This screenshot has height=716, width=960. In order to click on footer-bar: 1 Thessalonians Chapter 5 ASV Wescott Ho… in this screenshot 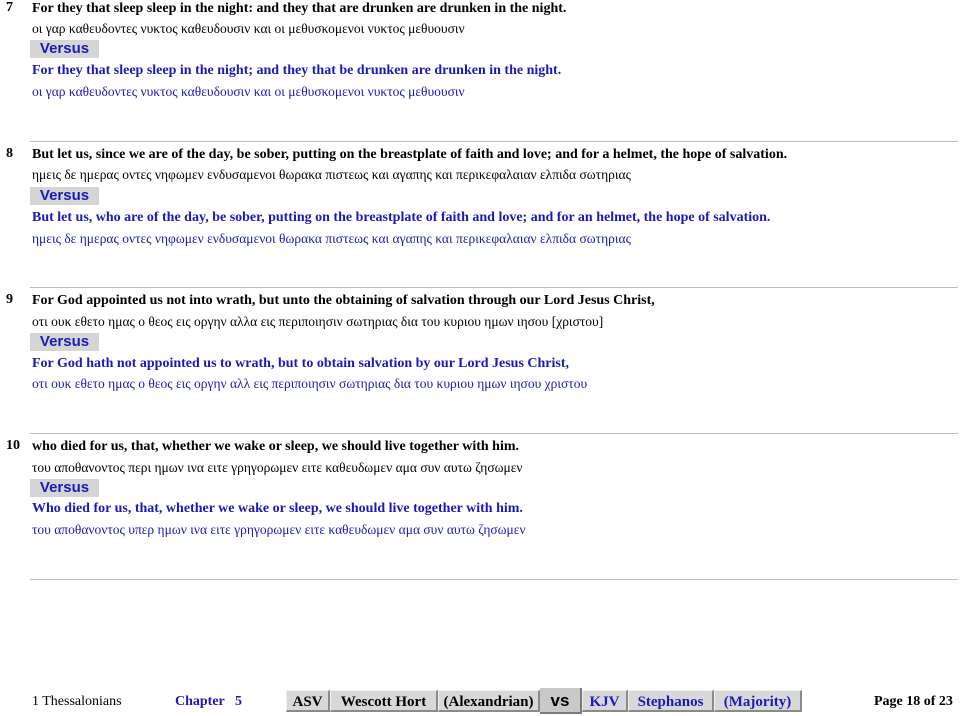, I will do `click(480, 702)`.